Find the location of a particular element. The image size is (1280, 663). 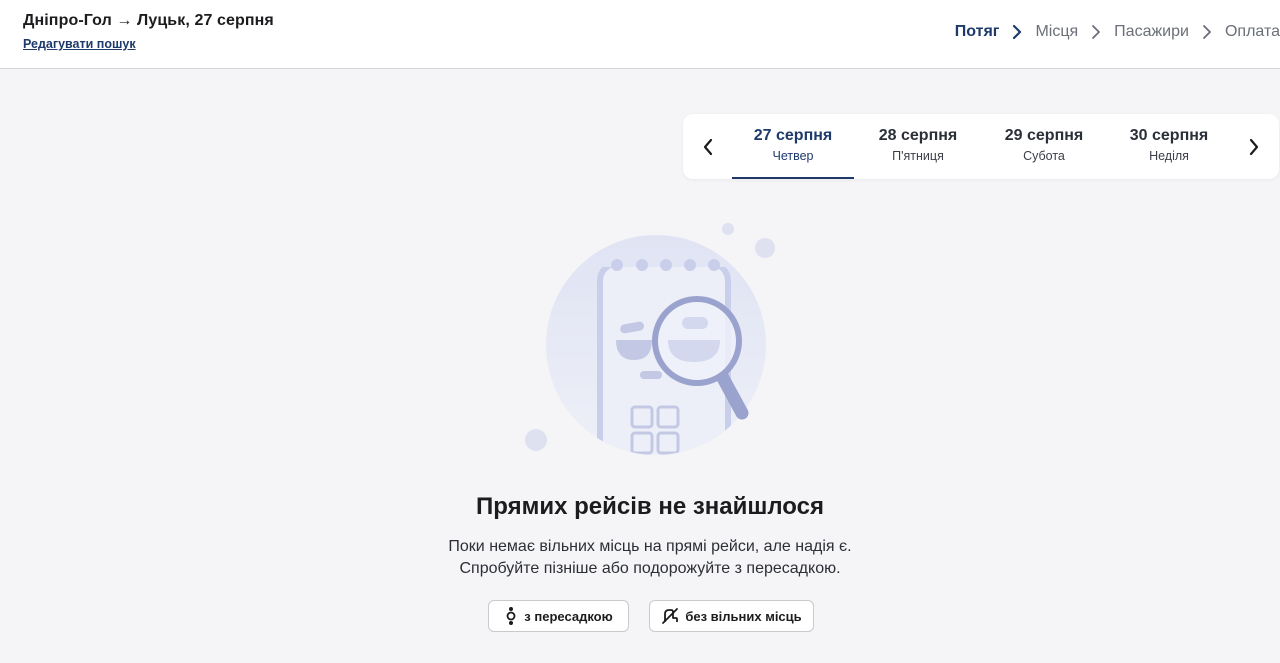

chip-label: з пересадкою is located at coordinates (568, 616).